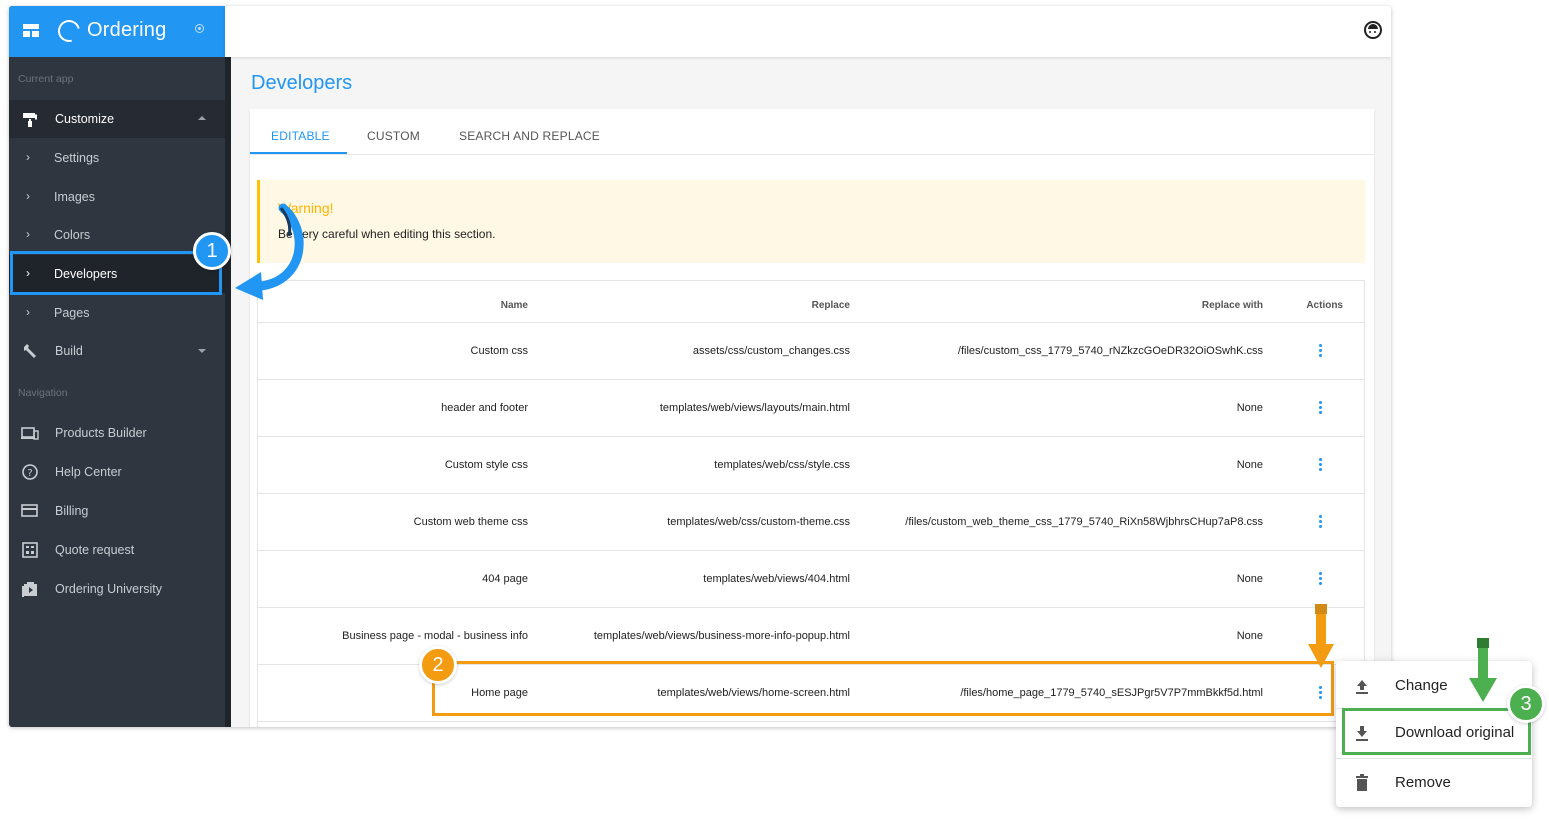  I want to click on curved-arrow-icon, so click(269, 251).